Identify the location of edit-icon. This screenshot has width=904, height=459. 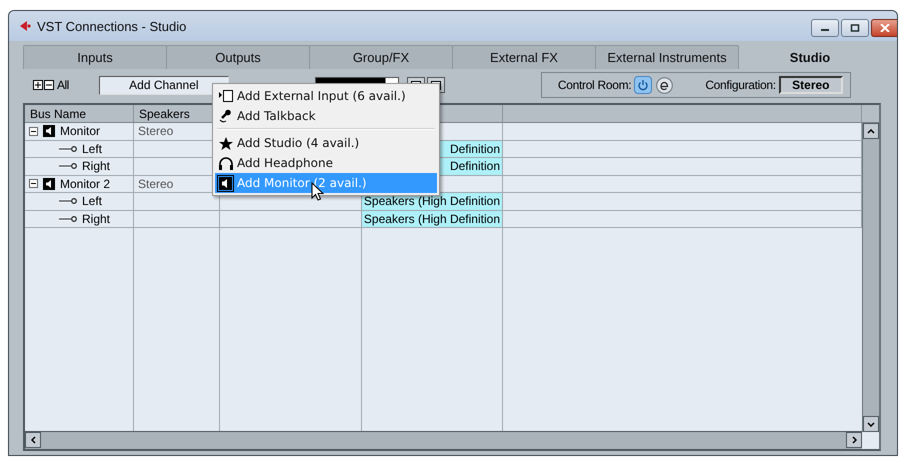
(665, 85).